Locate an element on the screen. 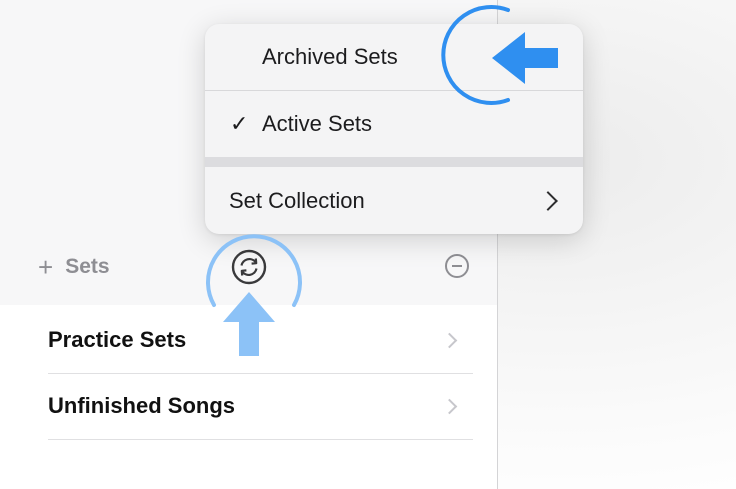  plus-icon: + is located at coordinates (46, 267).